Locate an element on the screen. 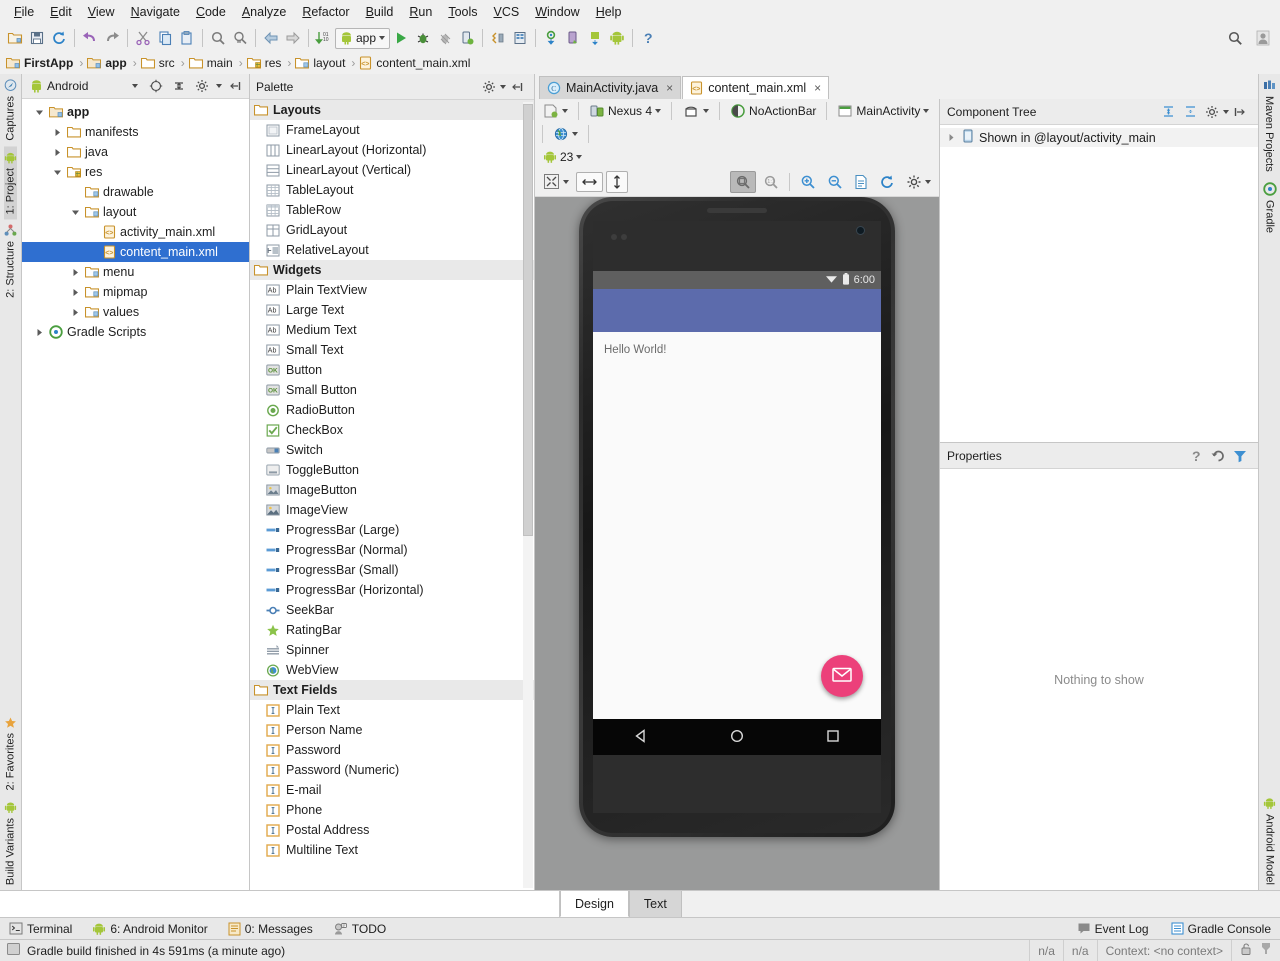  menu-item-file: File is located at coordinates (24, 12).